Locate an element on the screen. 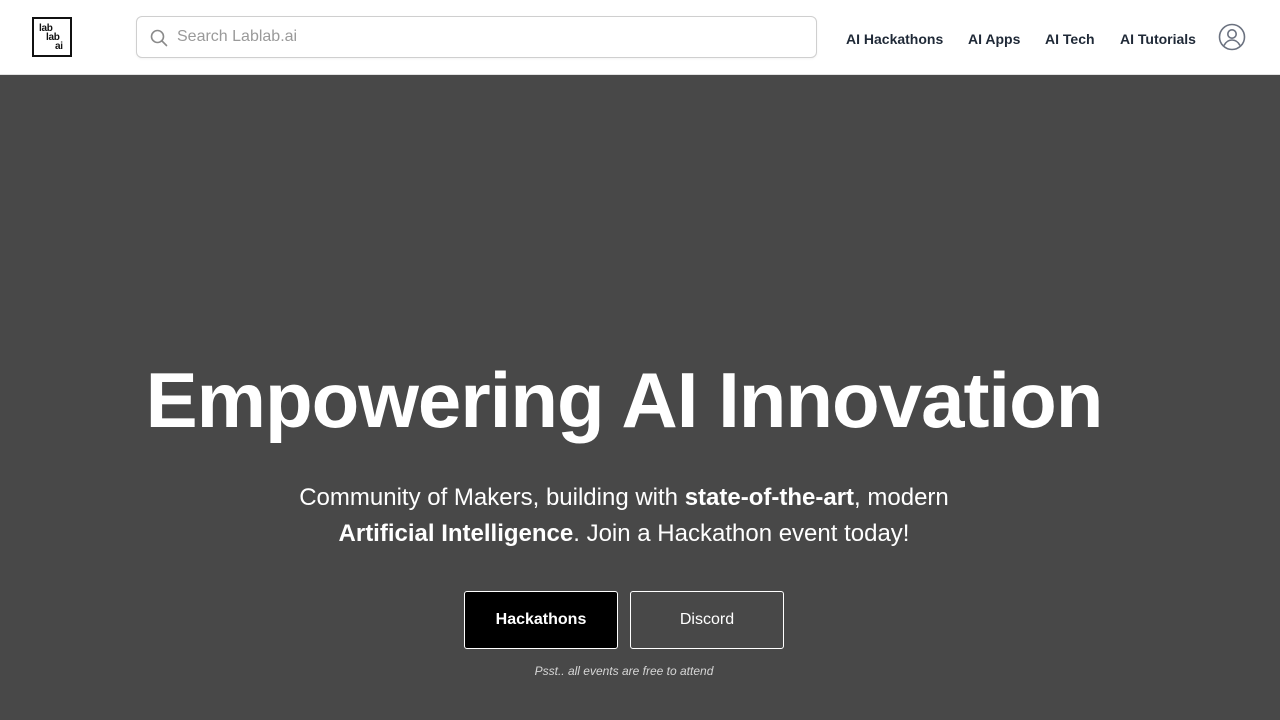  nav-ai-hackathons: AI Hackathons is located at coordinates (894, 39).